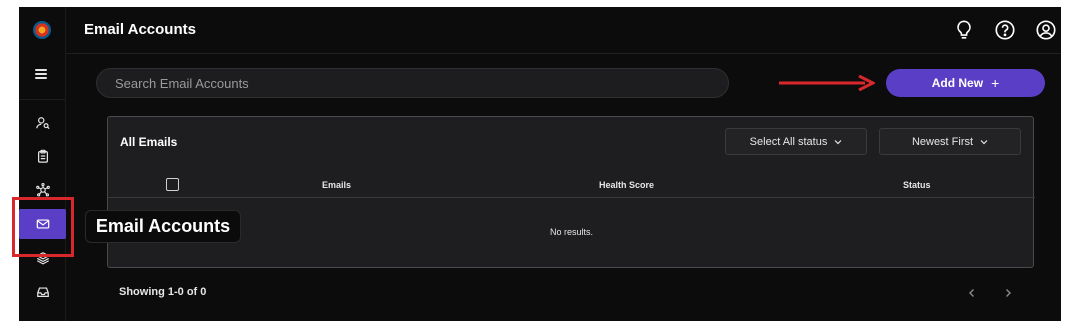 Image resolution: width=1068 pixels, height=321 pixels. What do you see at coordinates (995, 83) in the screenshot?
I see `plus-icon: +` at bounding box center [995, 83].